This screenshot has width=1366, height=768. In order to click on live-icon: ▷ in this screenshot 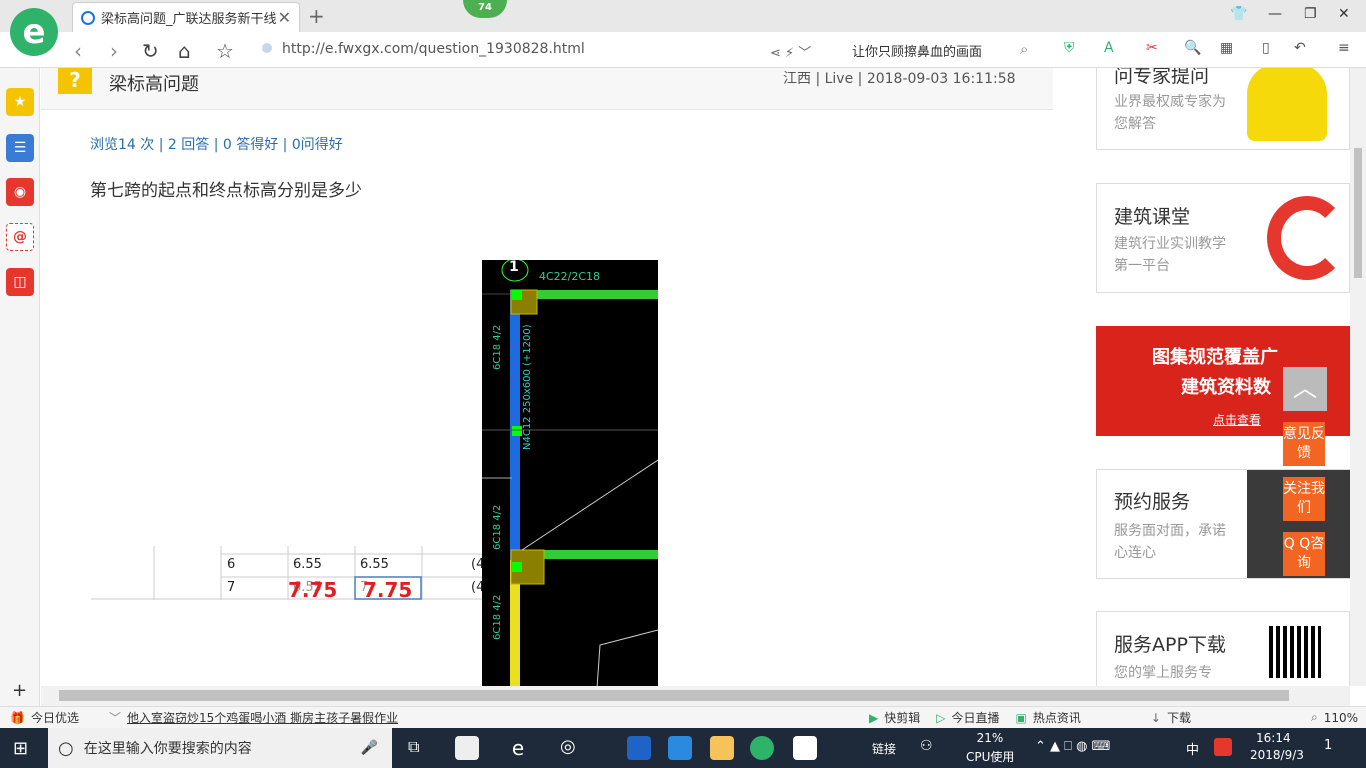, I will do `click(941, 717)`.